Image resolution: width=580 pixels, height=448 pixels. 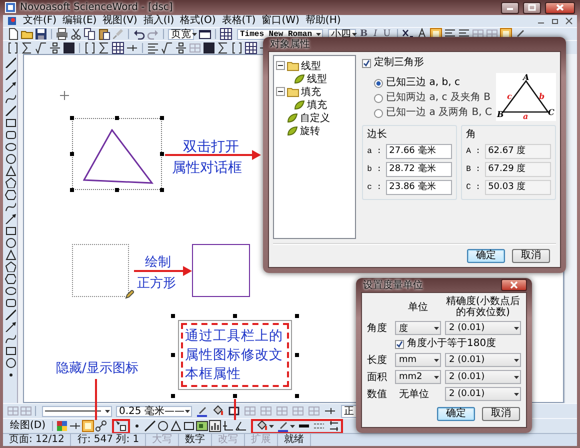 I want to click on palette-icon, so click(x=62, y=426).